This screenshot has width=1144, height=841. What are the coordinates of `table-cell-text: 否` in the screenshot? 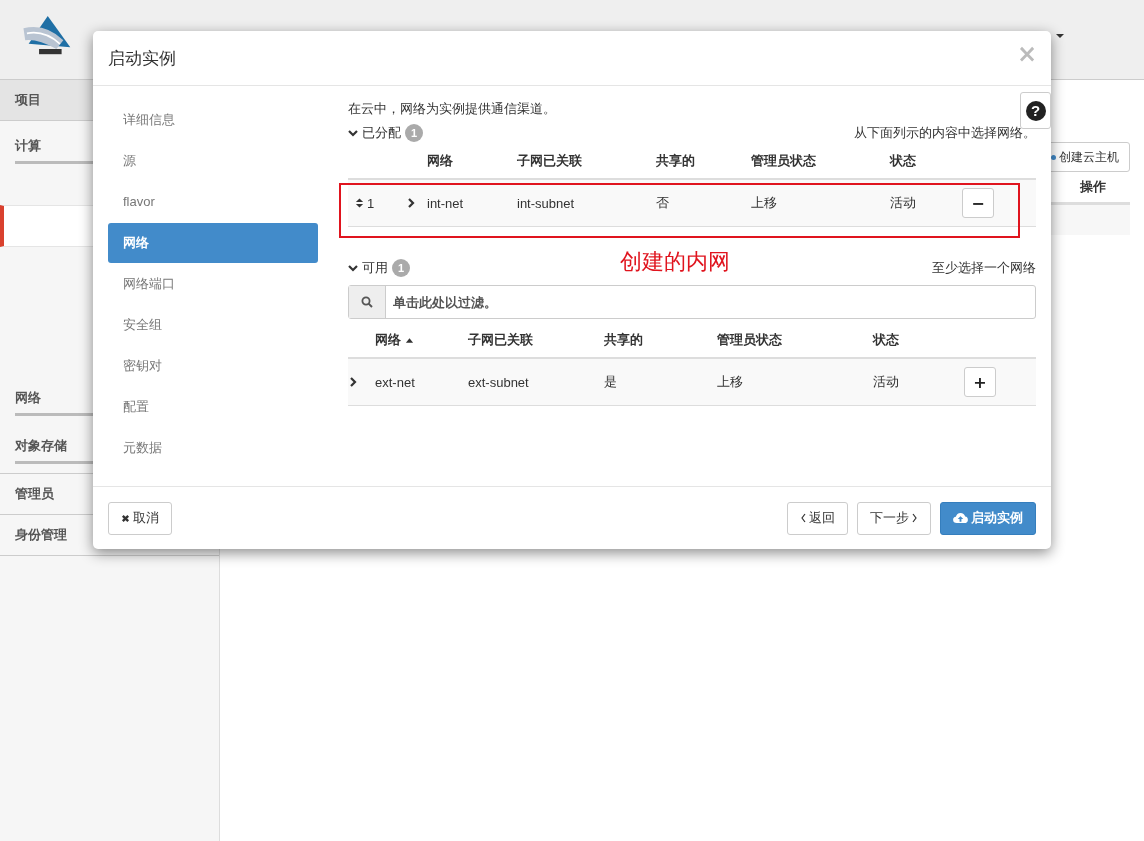 It's located at (663, 203).